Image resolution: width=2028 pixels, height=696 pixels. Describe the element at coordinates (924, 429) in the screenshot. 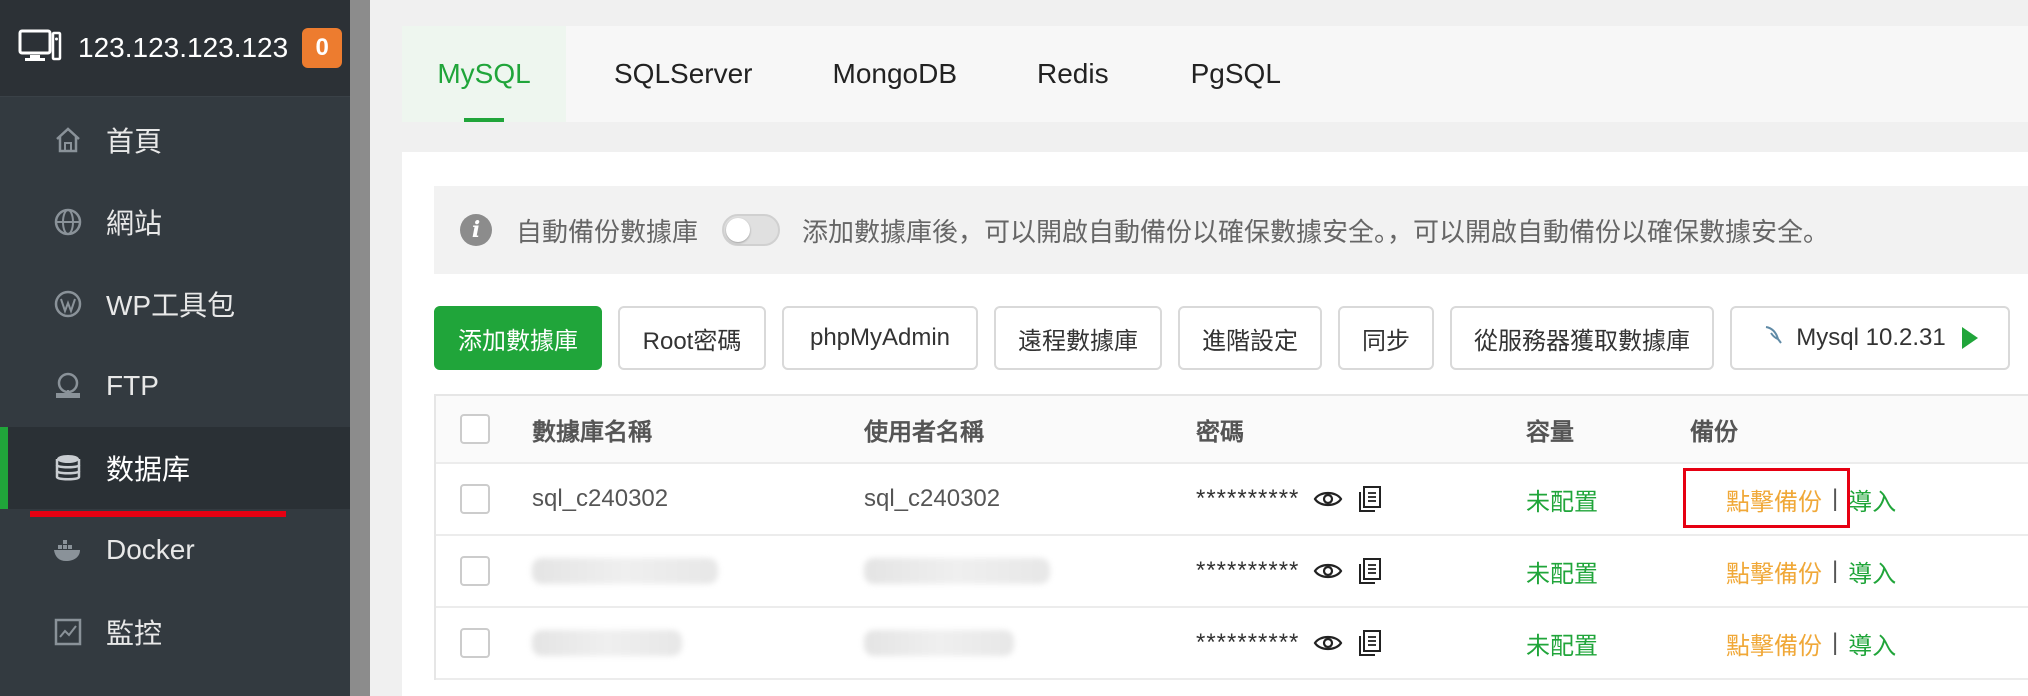

I see `header-username: 使用者名稱` at that location.